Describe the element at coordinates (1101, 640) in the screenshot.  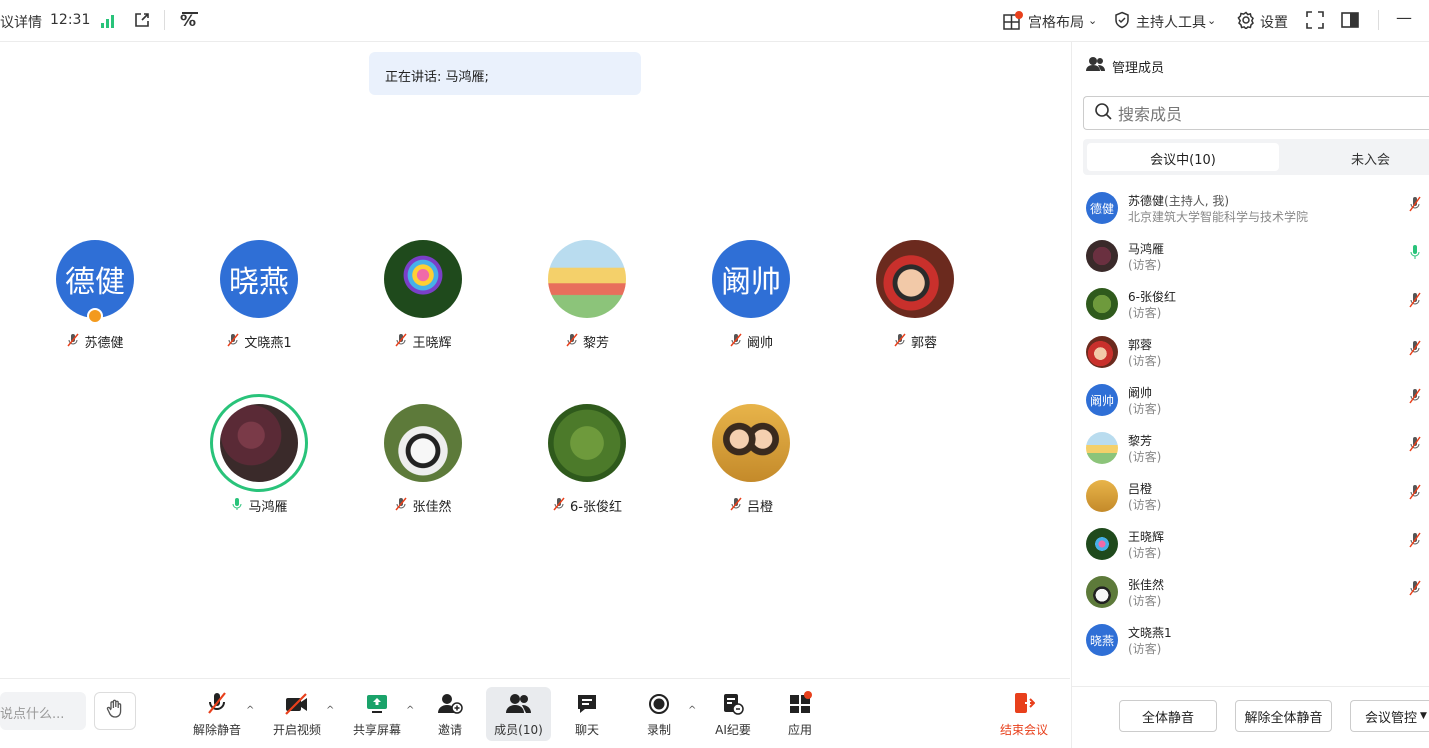
I see `avatar-initials: 晓燕` at that location.